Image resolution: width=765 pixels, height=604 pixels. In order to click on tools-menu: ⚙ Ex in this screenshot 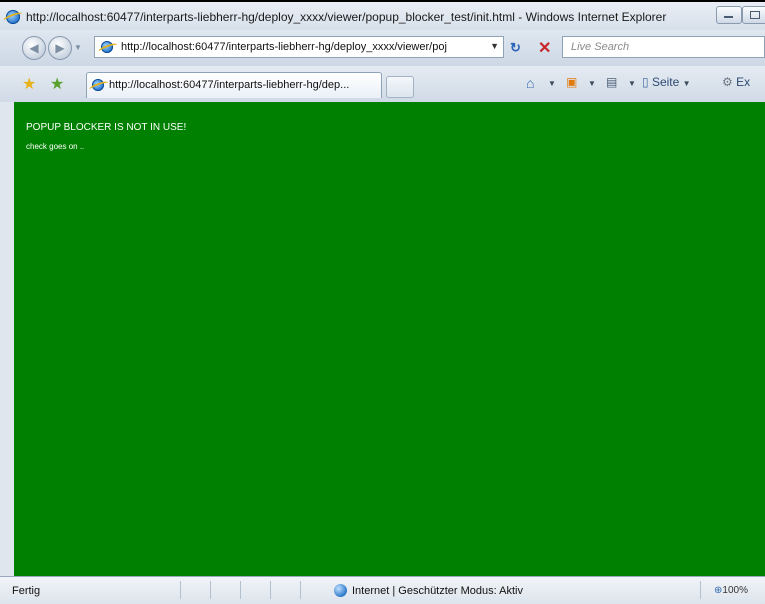, I will do `click(736, 82)`.